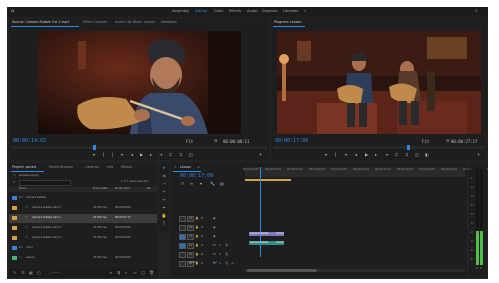 The image size is (499, 283). I want to click on tab-project: Project: panels, so click(24, 167).